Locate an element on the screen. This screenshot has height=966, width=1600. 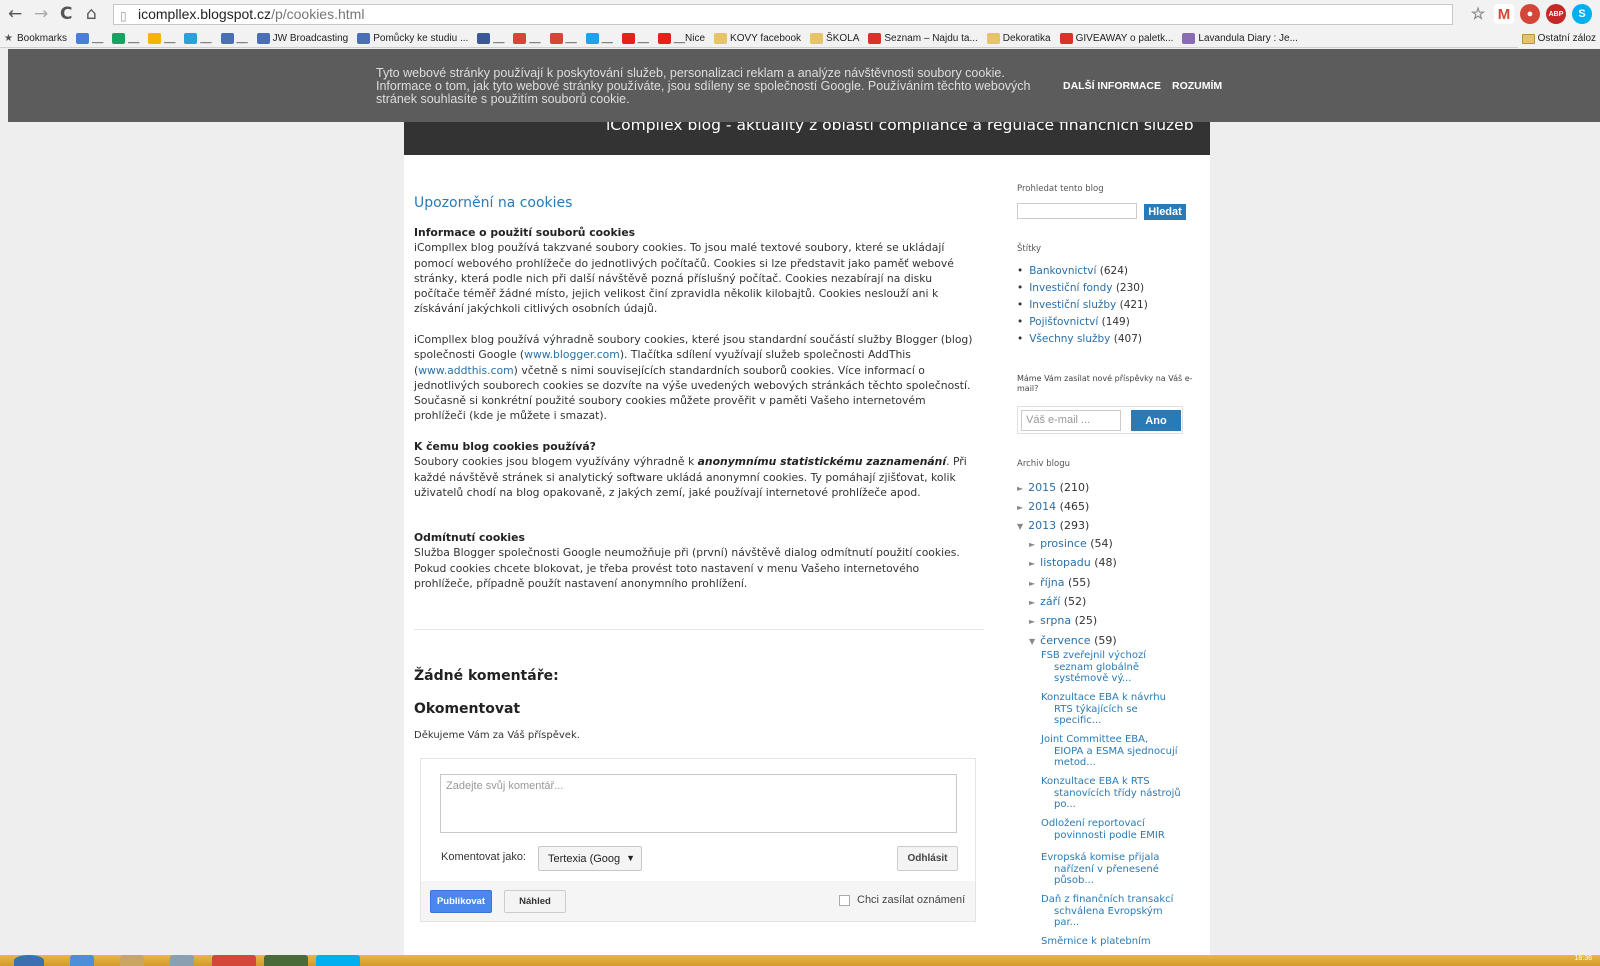
comment-as-select: Tertexia (Goog ▼ is located at coordinates (590, 858).